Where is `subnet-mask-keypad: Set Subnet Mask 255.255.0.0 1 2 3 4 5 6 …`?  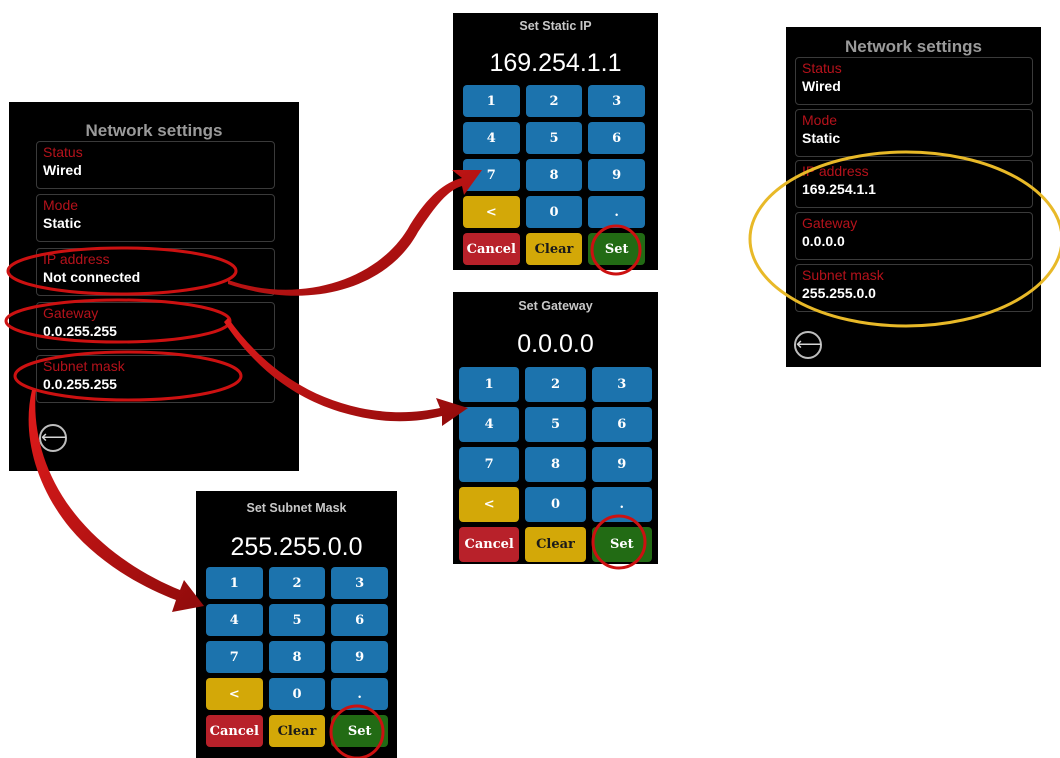
subnet-mask-keypad: Set Subnet Mask 255.255.0.0 1 2 3 4 5 6 … is located at coordinates (296, 624).